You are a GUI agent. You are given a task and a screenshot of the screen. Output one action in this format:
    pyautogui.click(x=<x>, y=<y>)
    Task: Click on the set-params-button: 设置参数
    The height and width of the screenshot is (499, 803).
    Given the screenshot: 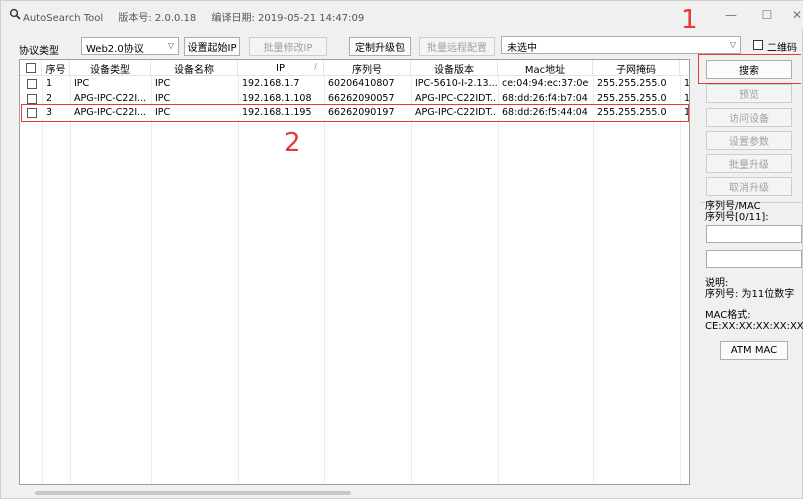 What is the action you would take?
    pyautogui.click(x=749, y=140)
    